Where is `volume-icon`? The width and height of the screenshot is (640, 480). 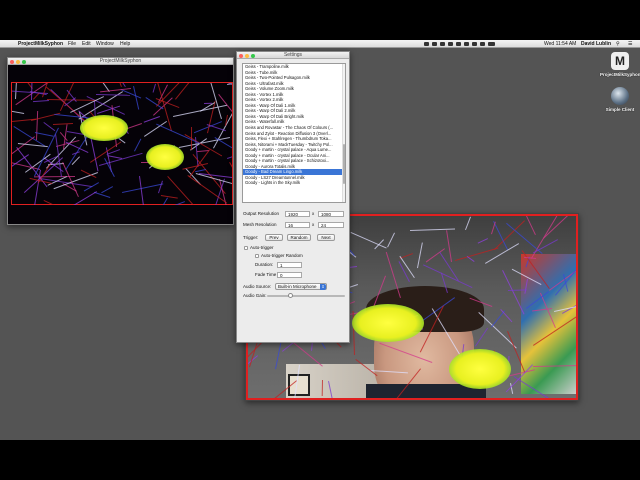
volume-icon is located at coordinates (482, 44).